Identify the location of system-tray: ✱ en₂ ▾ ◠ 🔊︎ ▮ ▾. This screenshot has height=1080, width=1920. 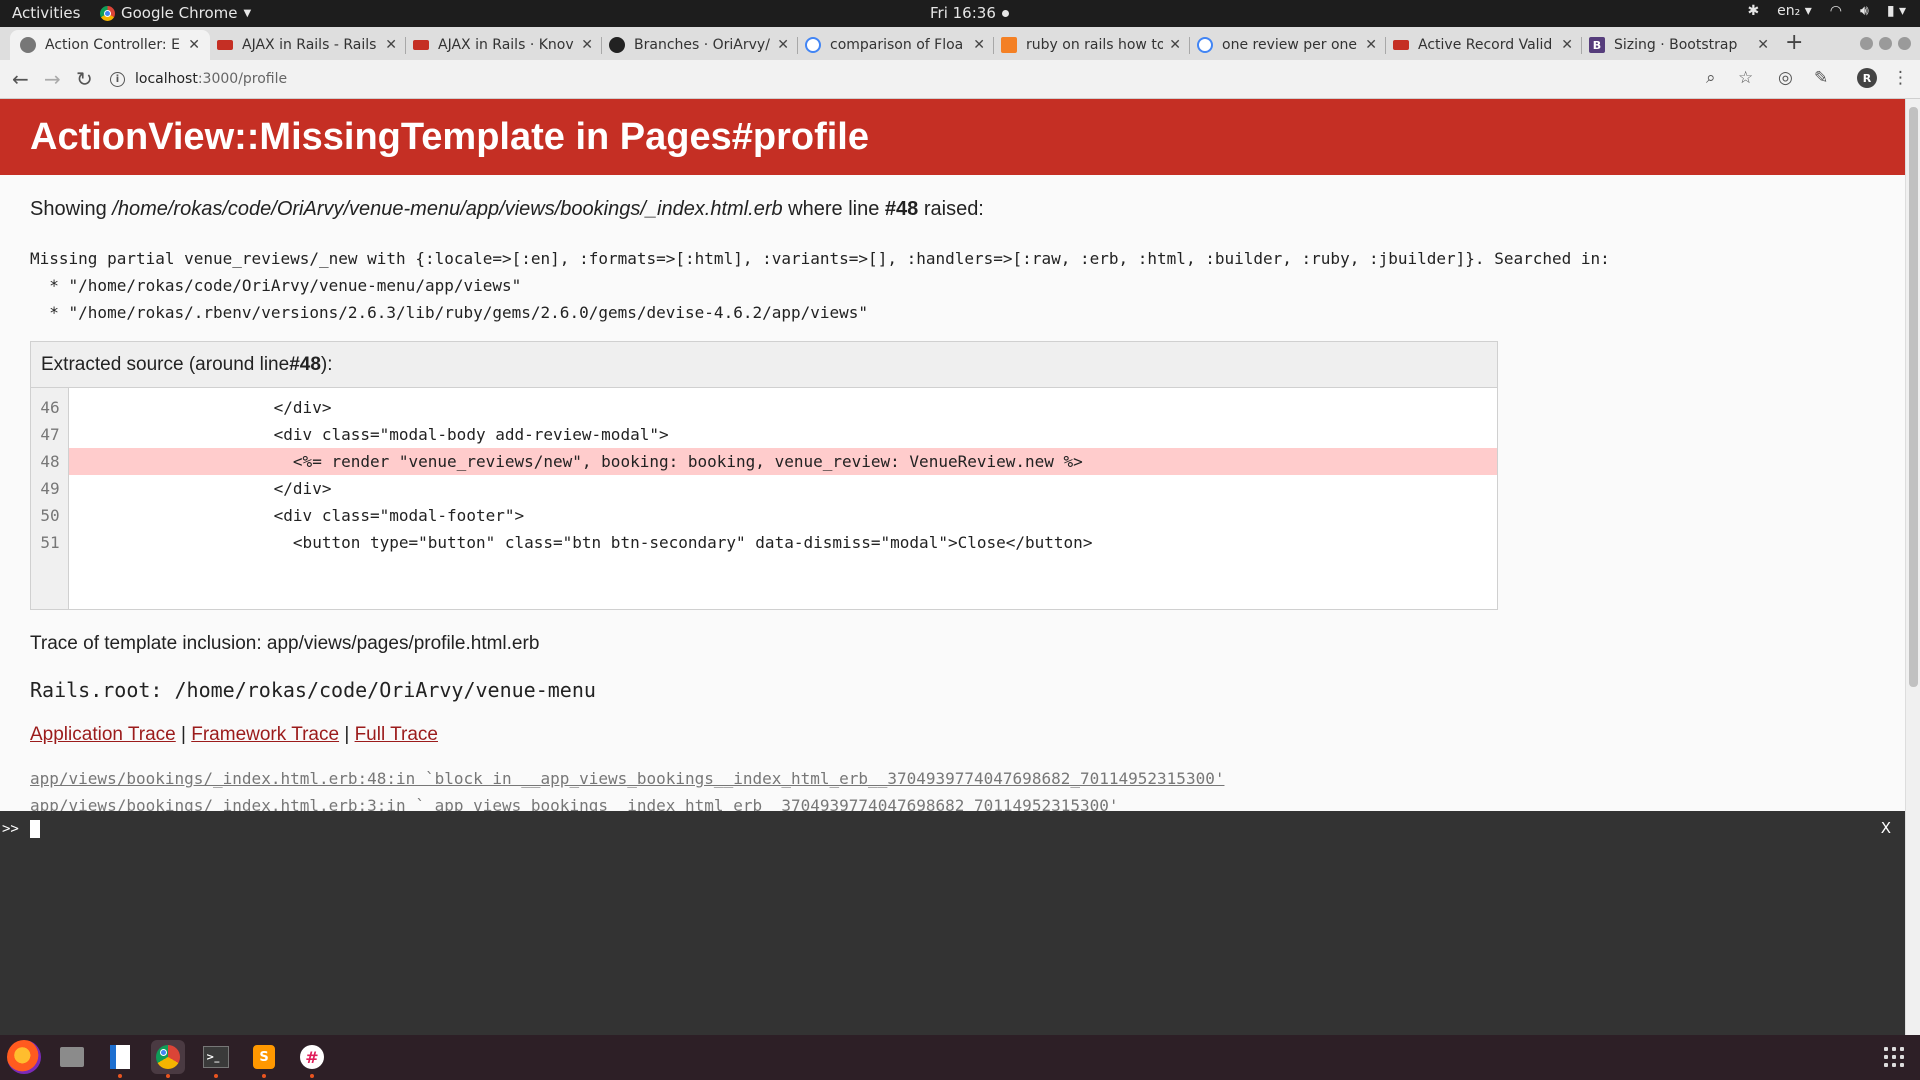
(1826, 11).